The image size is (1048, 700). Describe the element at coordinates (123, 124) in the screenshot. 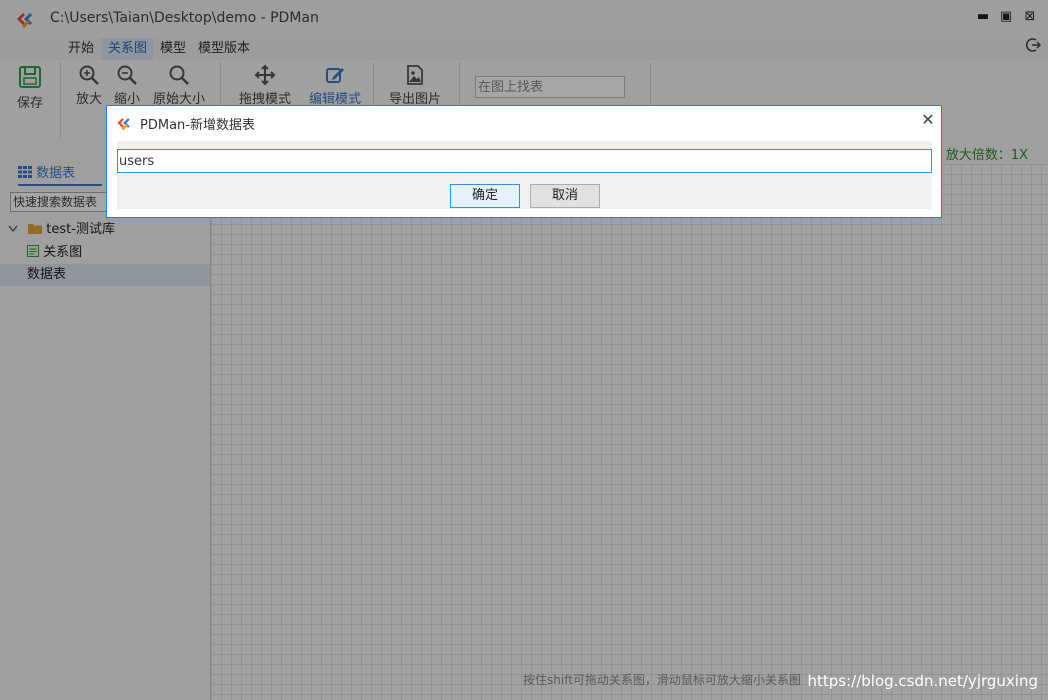

I see `pdman-logo-icon` at that location.